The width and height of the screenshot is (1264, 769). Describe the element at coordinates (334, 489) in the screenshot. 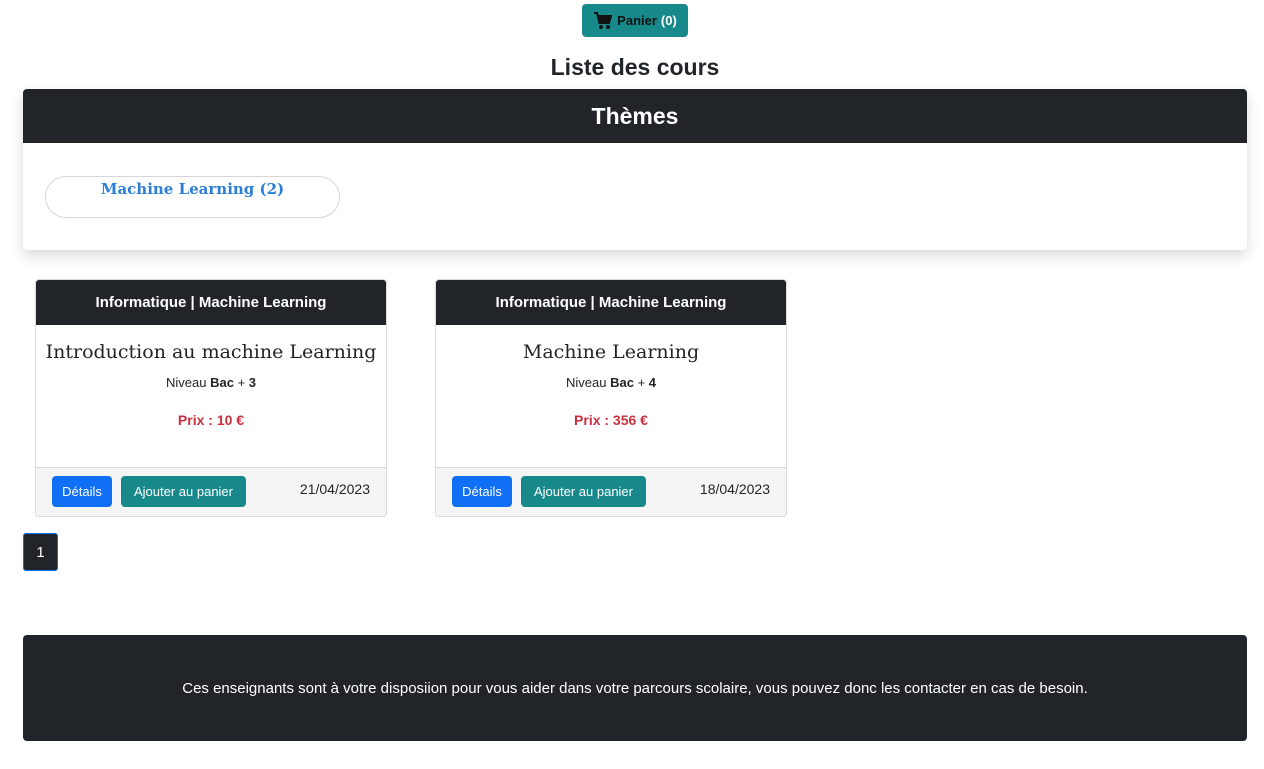

I see `course-date: 21/04/2023` at that location.